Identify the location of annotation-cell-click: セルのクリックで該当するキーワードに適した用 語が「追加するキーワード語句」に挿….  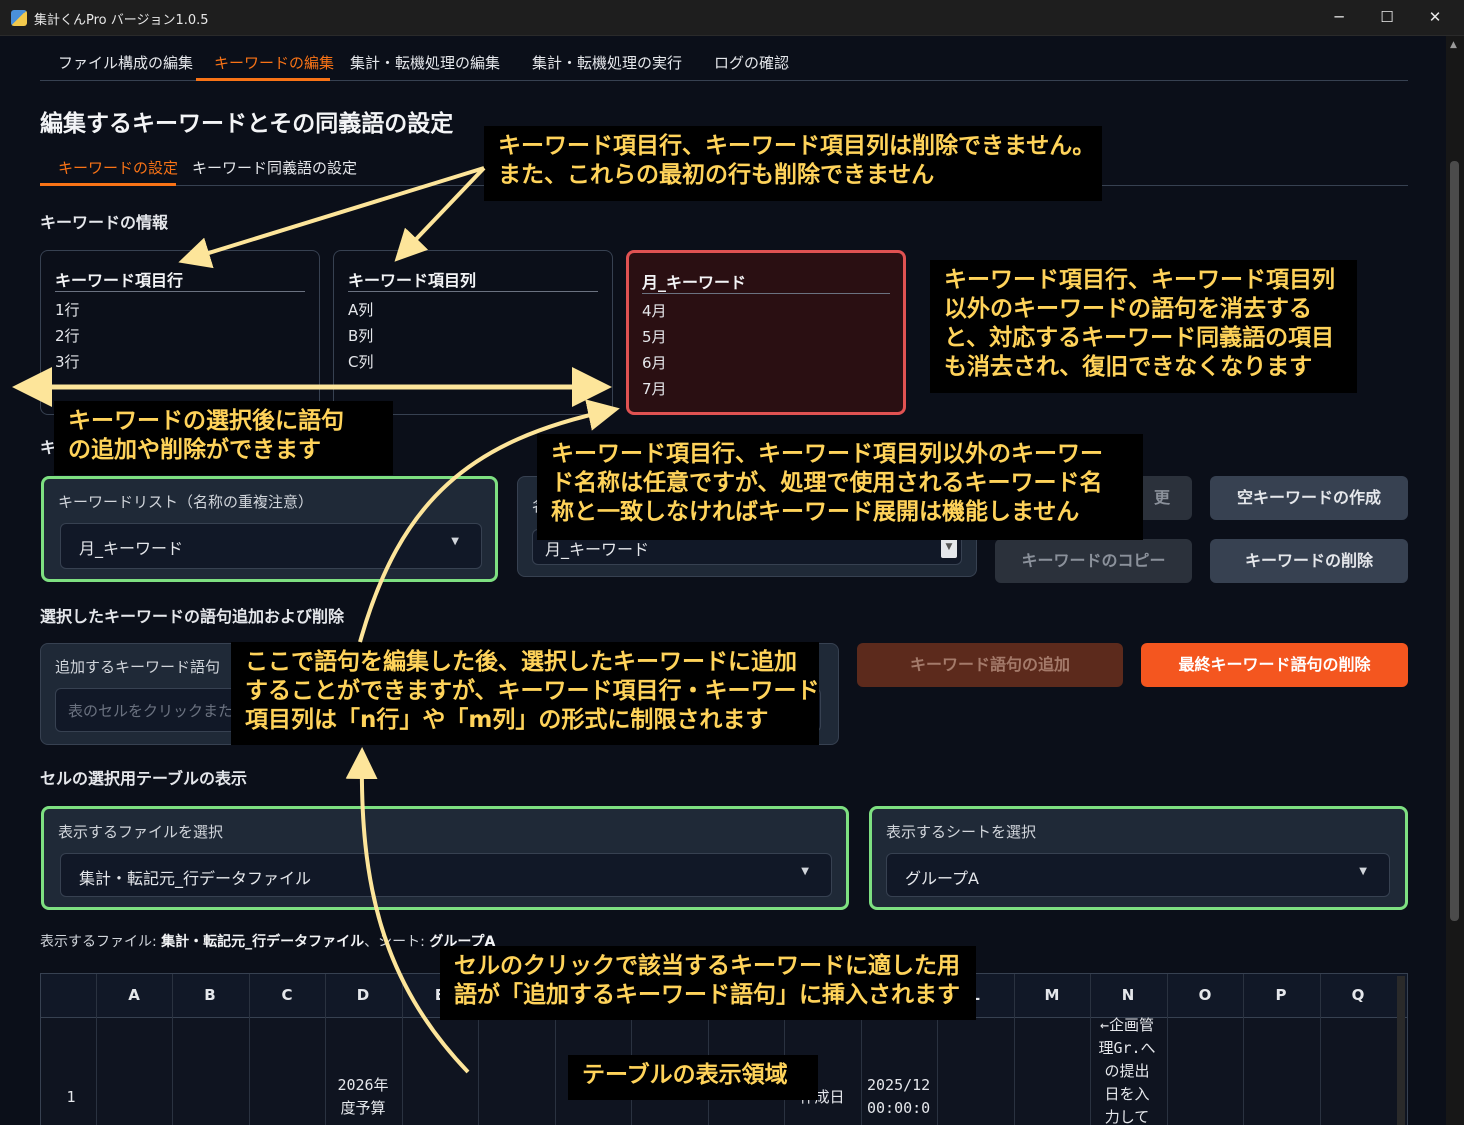
(708, 983).